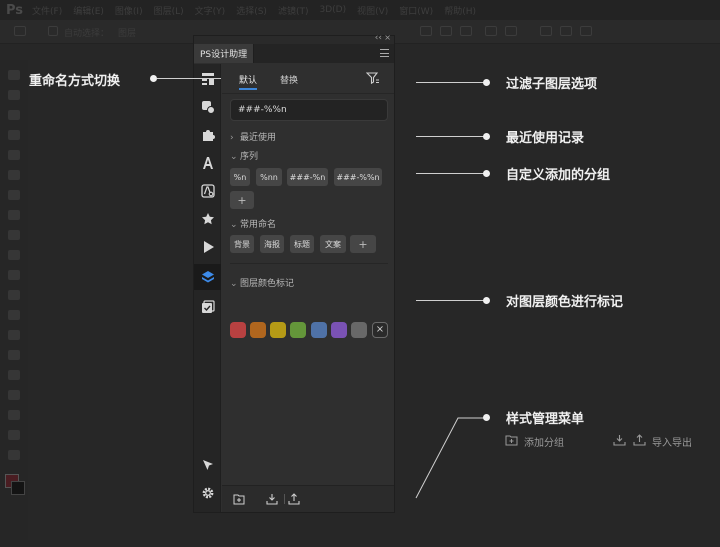  Describe the element at coordinates (258, 330) in the screenshot. I see `color-orange-swatch` at that location.